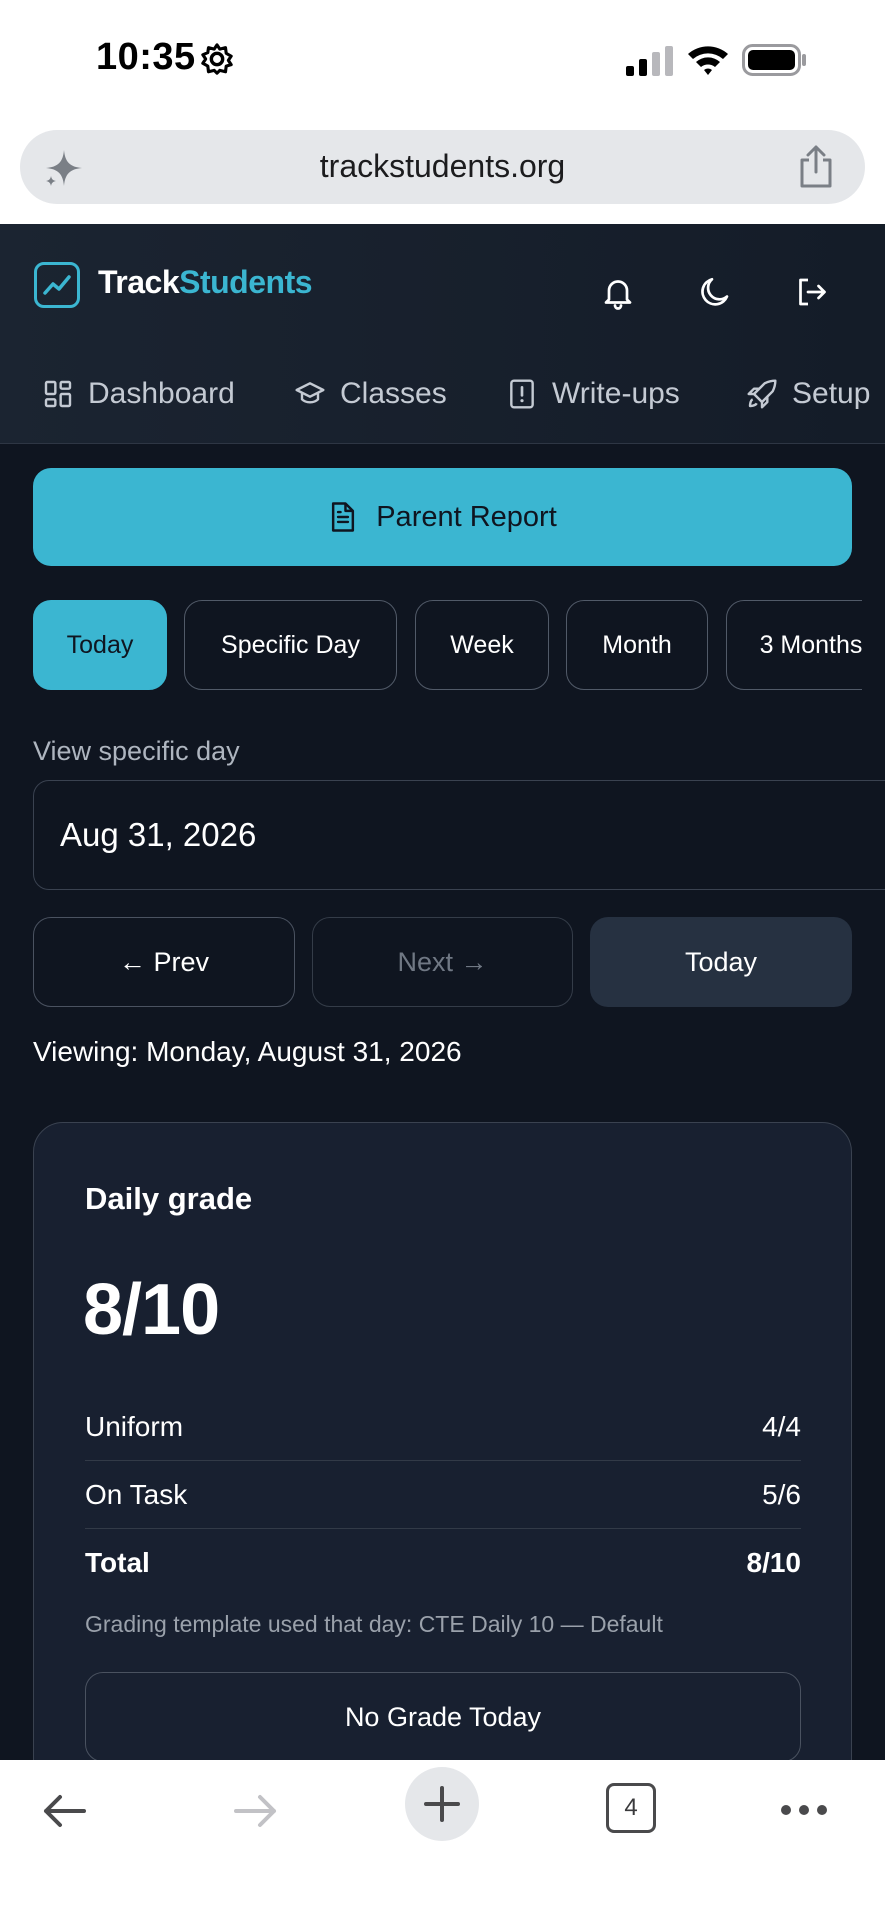 The height and width of the screenshot is (1920, 885). What do you see at coordinates (649, 61) in the screenshot?
I see `signal-icon` at bounding box center [649, 61].